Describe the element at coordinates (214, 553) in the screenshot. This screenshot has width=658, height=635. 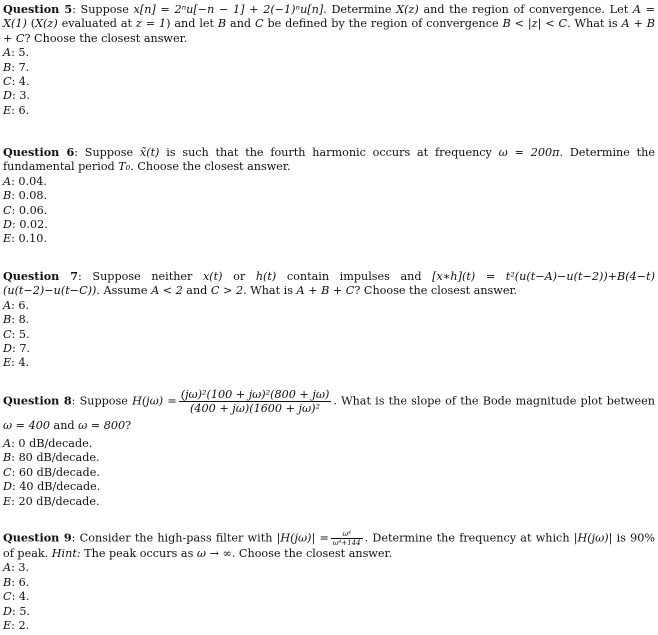
I see `math-expression: ω → ∞` at that location.